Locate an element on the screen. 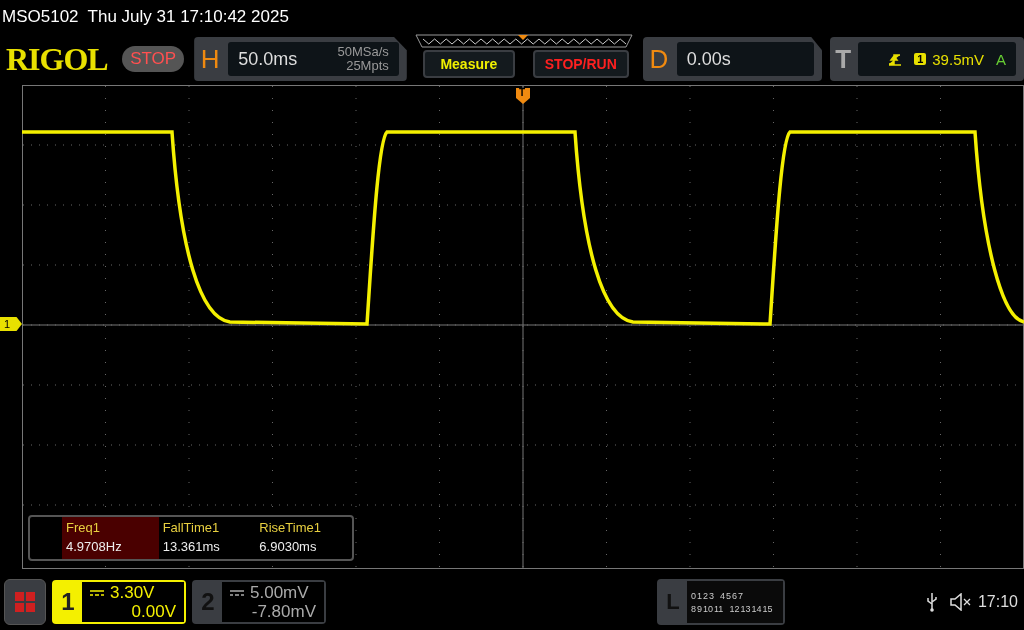  measure-button: Measure is located at coordinates (468, 64).